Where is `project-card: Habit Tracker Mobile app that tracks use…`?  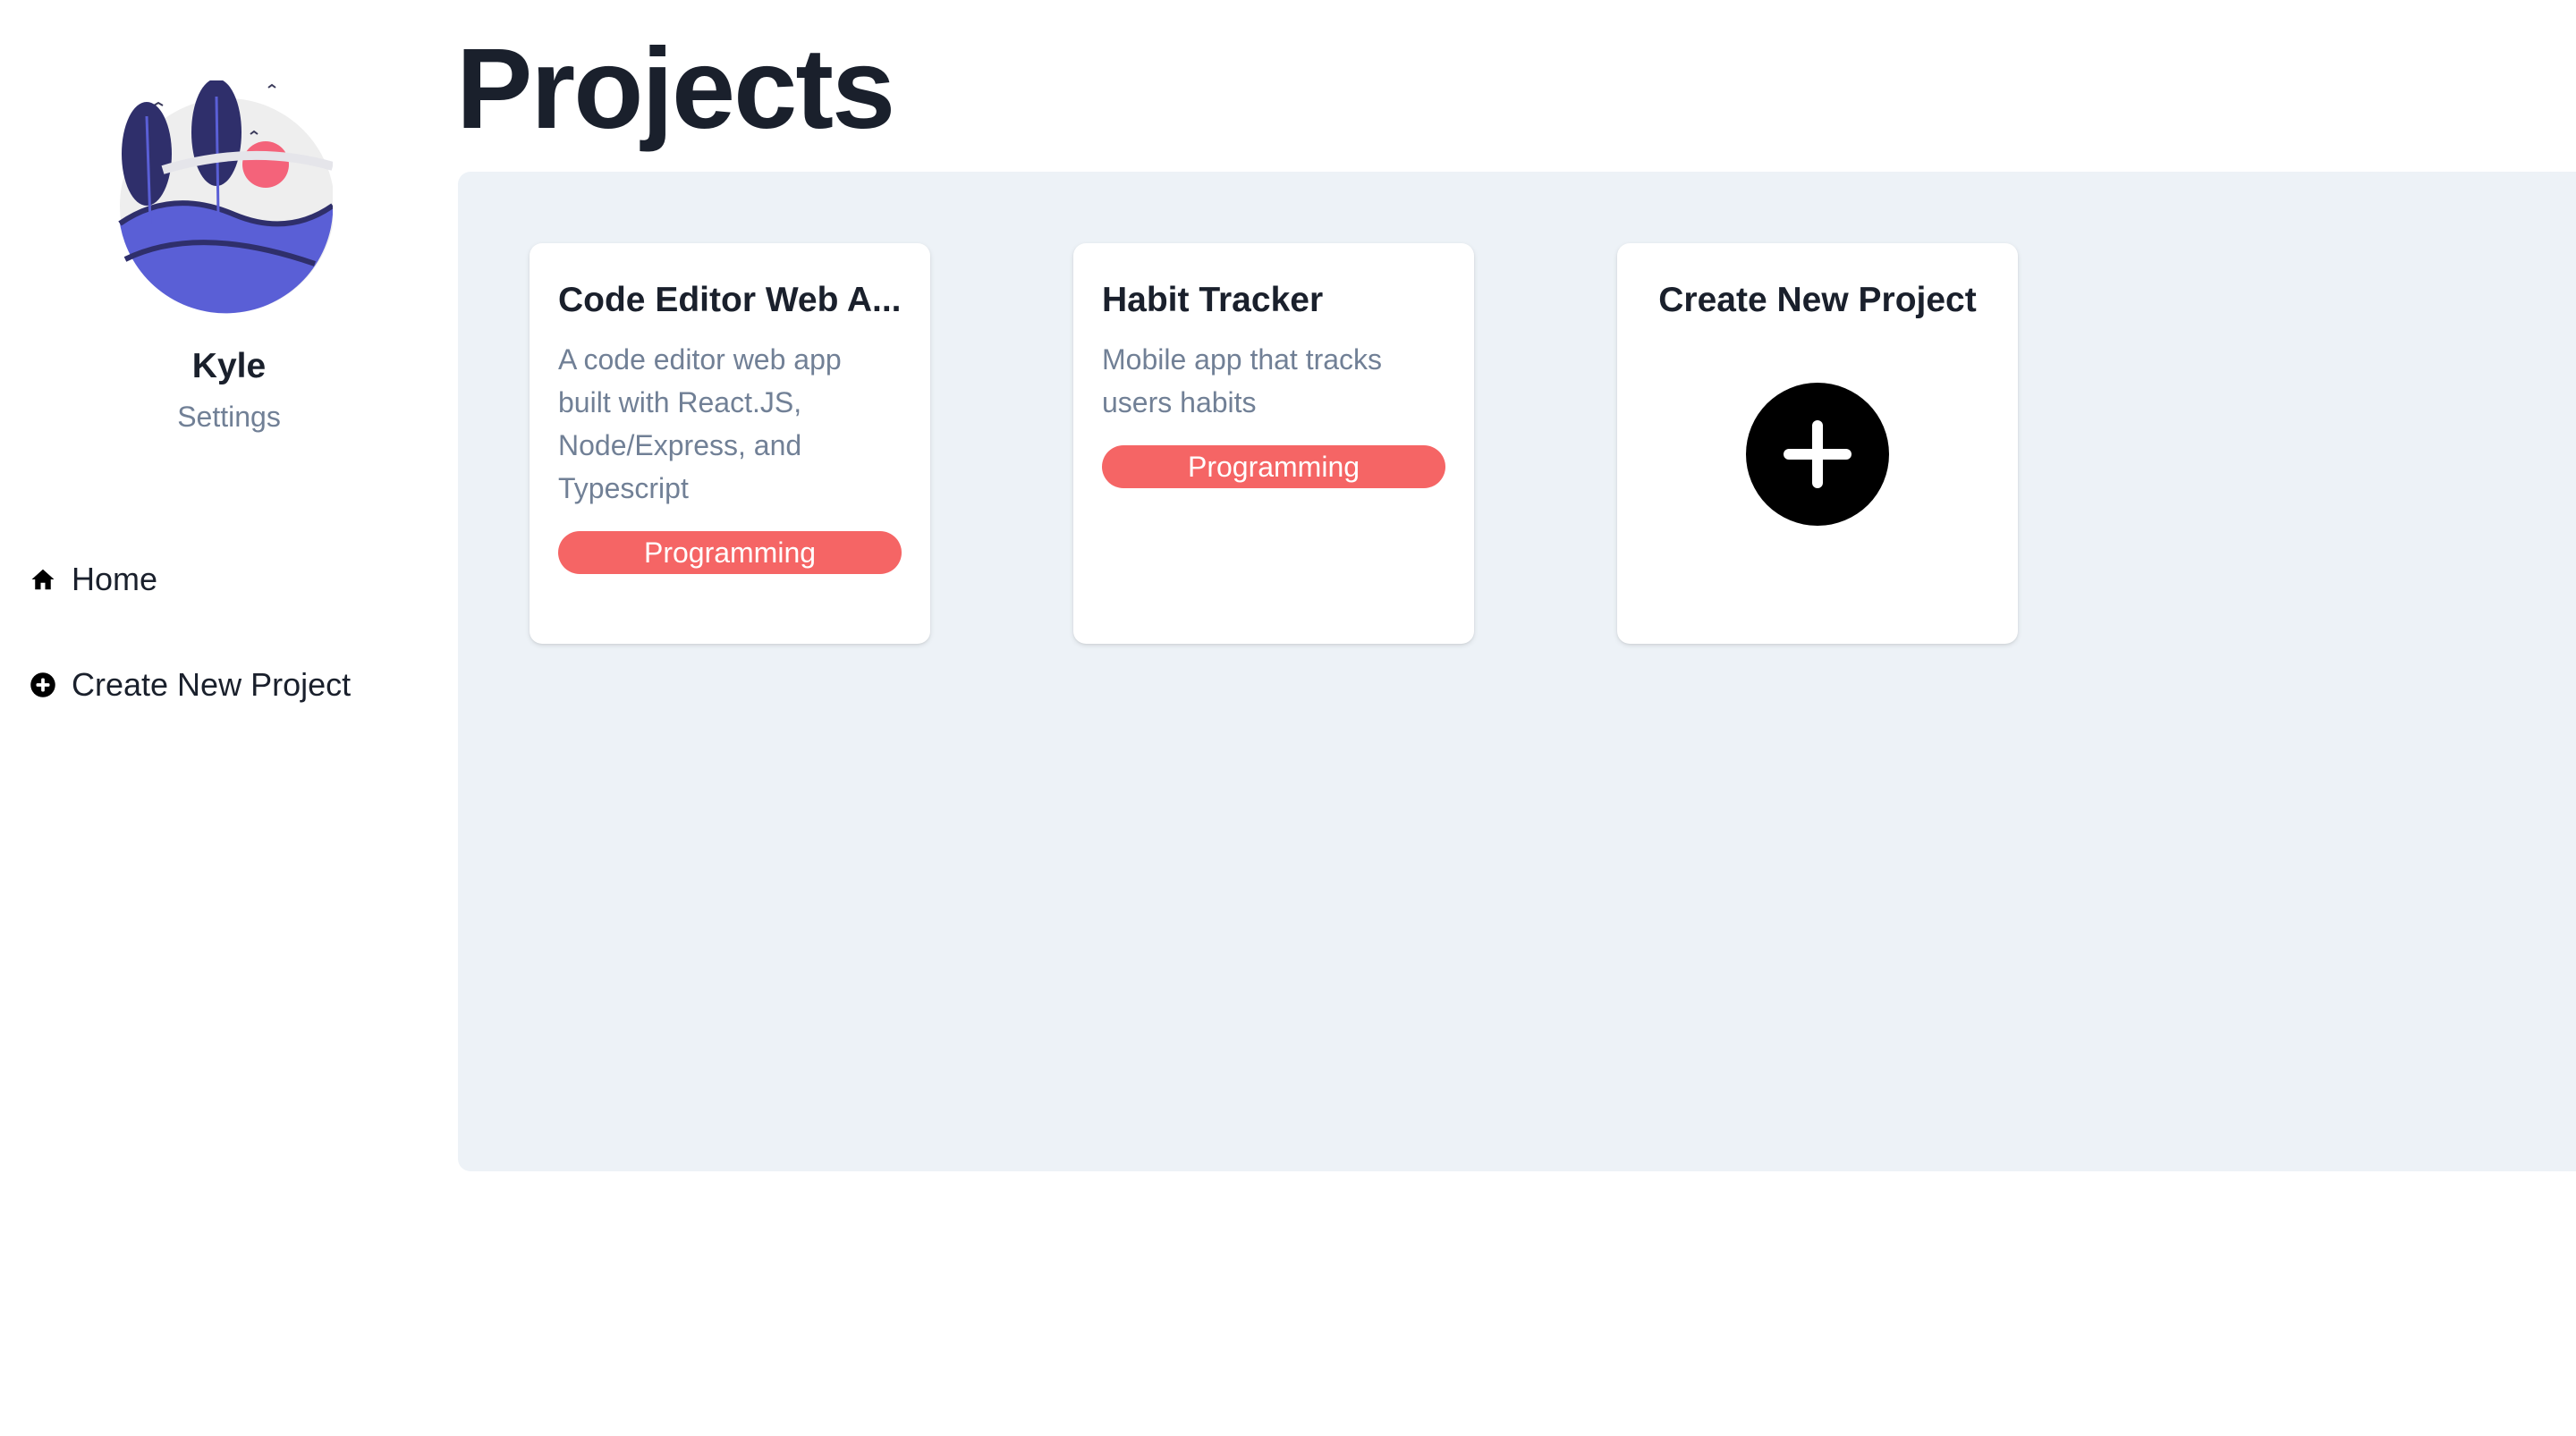
project-card: Habit Tracker Mobile app that tracks use… is located at coordinates (1273, 443).